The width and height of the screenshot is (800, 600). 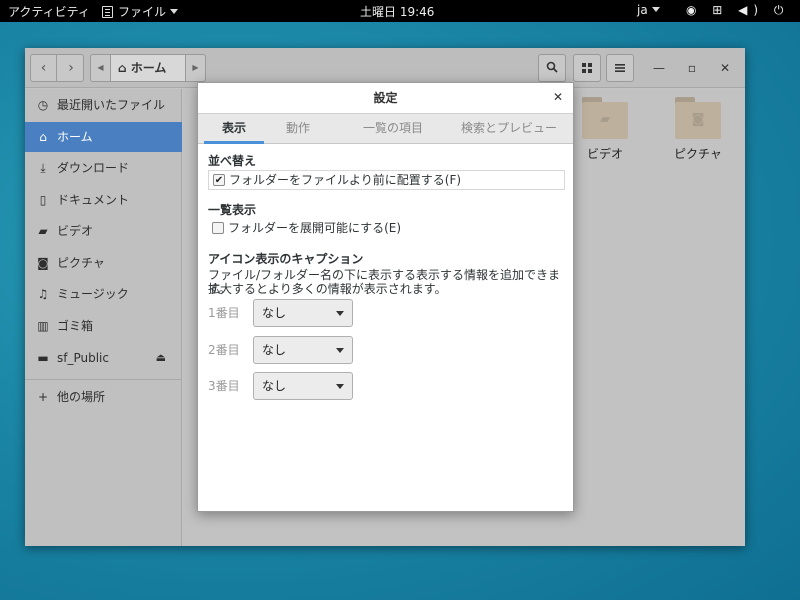 I want to click on input-language-menu: ja, so click(x=648, y=10).